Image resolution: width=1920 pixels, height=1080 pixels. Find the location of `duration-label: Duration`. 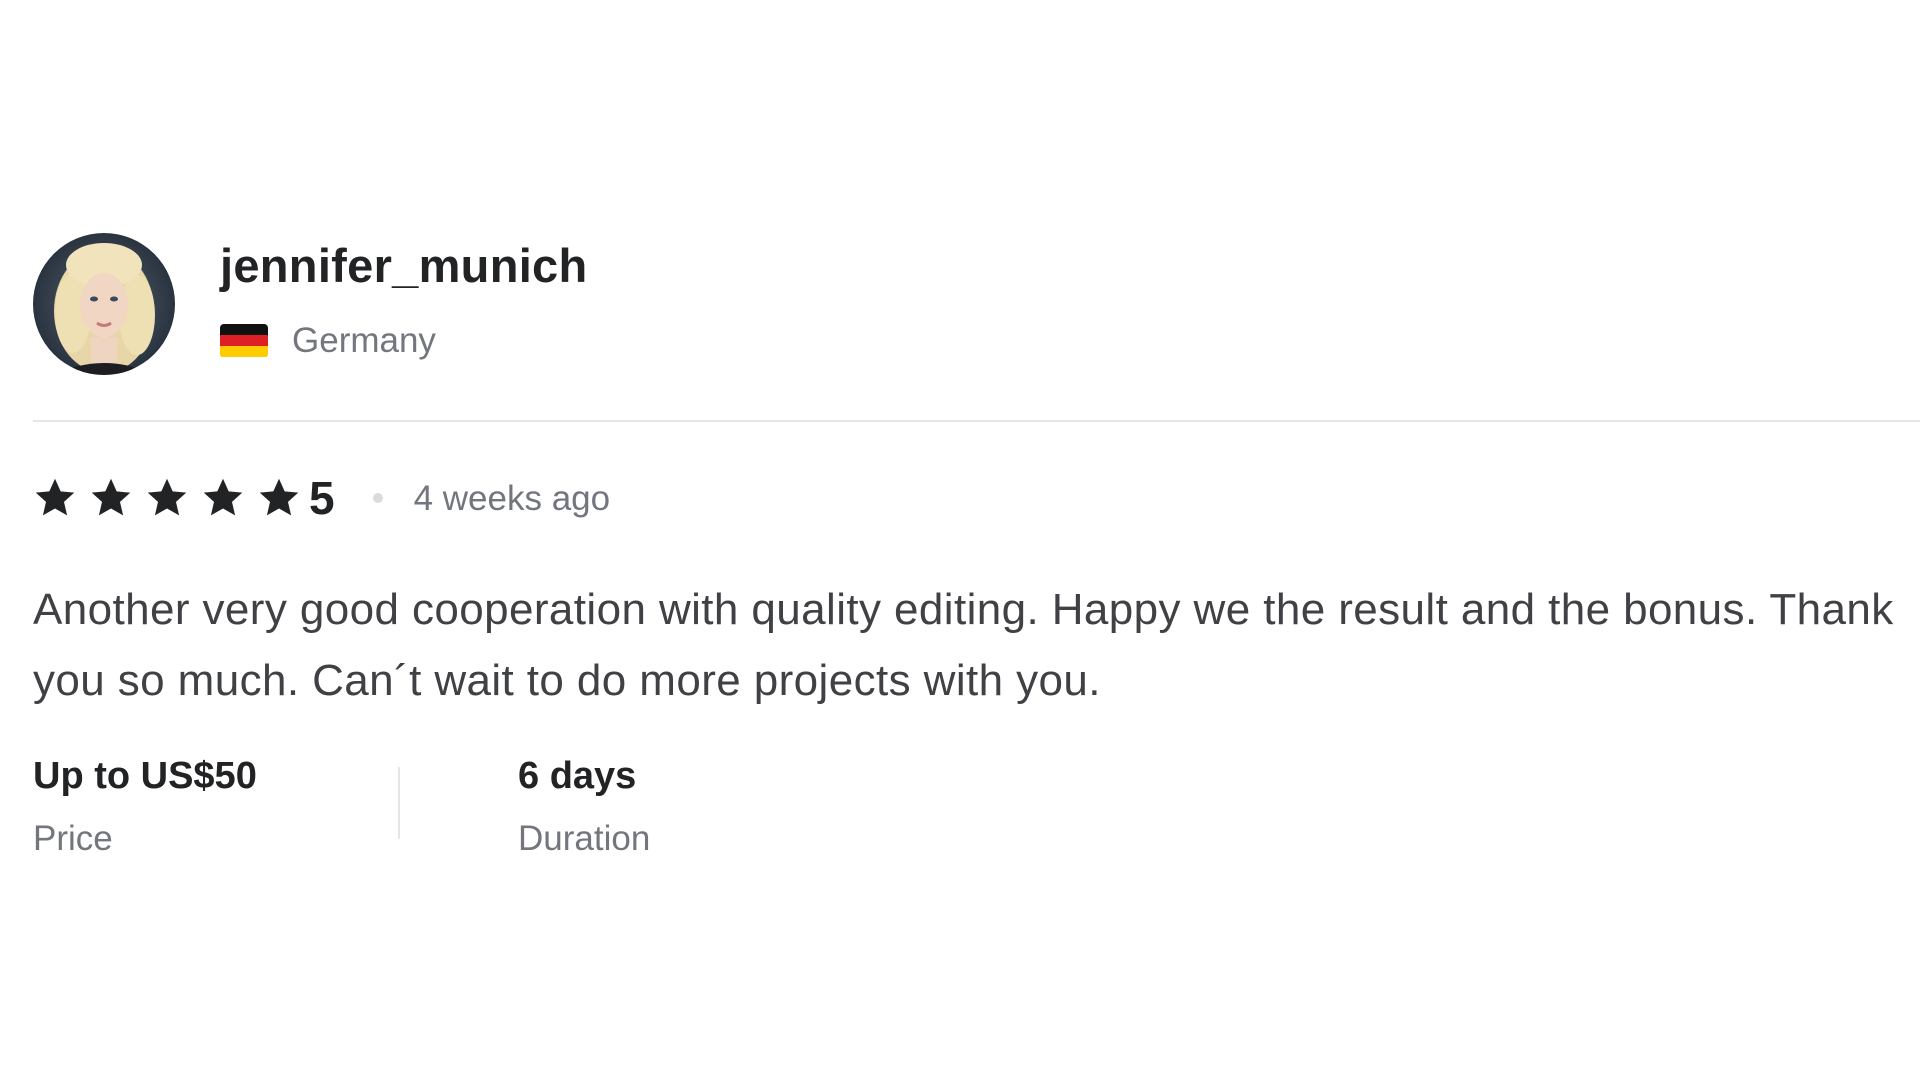

duration-label: Duration is located at coordinates (584, 838).